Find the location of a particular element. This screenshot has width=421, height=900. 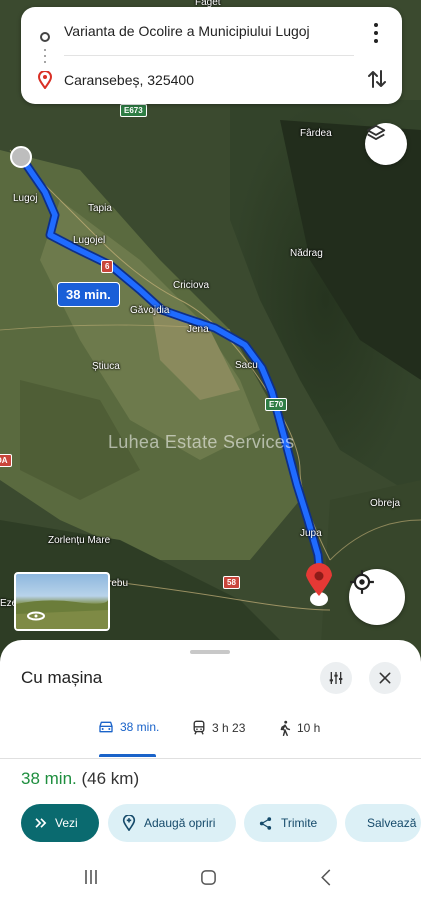

place-label: Obreja is located at coordinates (385, 503).